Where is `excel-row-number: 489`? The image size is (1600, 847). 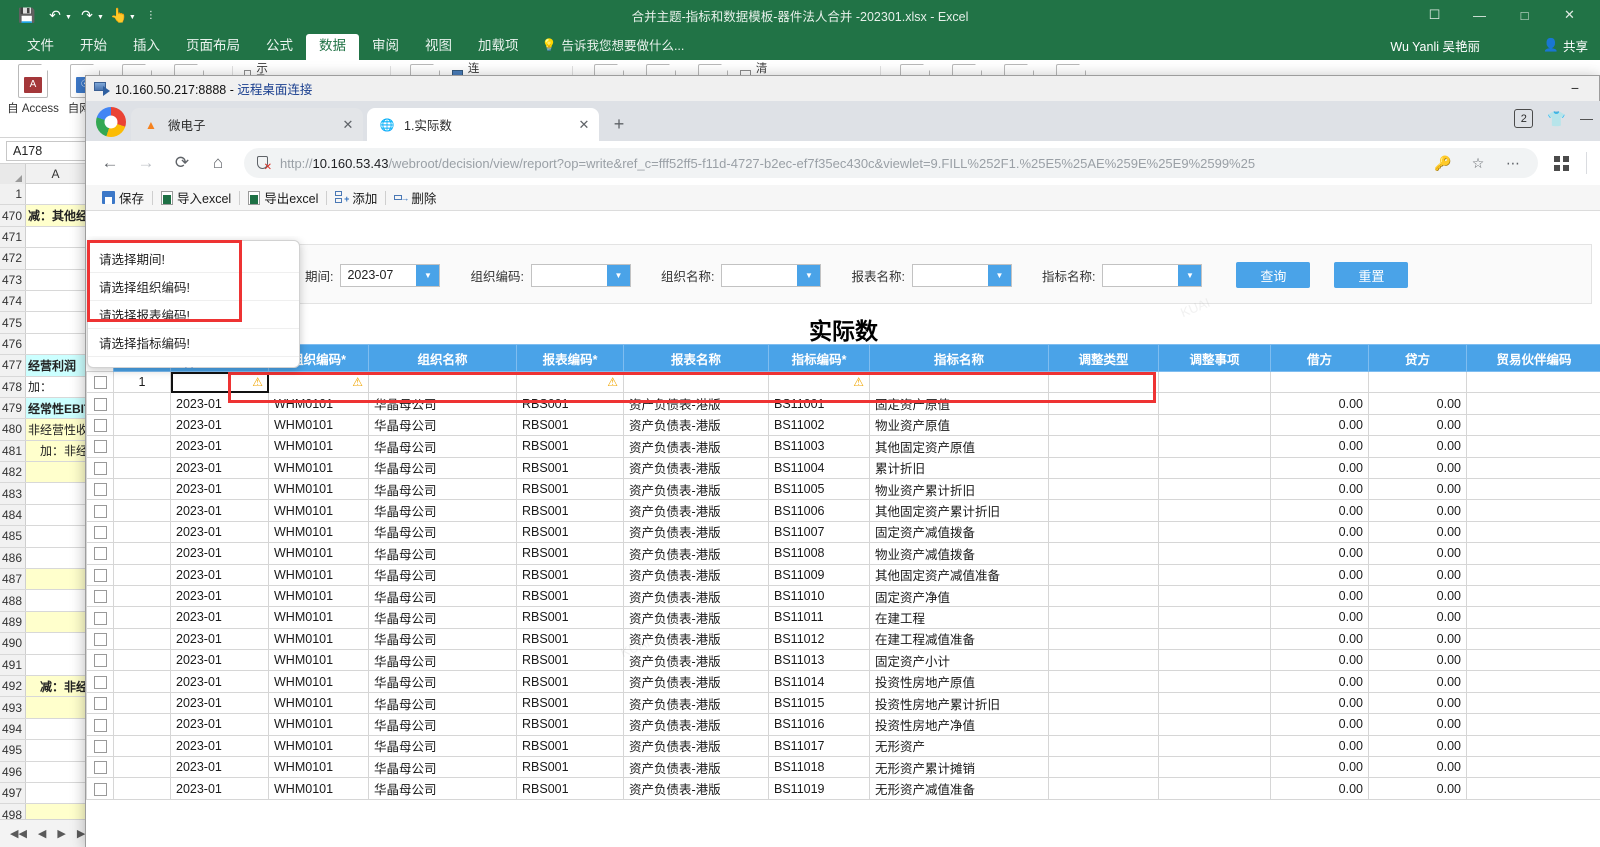 excel-row-number: 489 is located at coordinates (13, 622).